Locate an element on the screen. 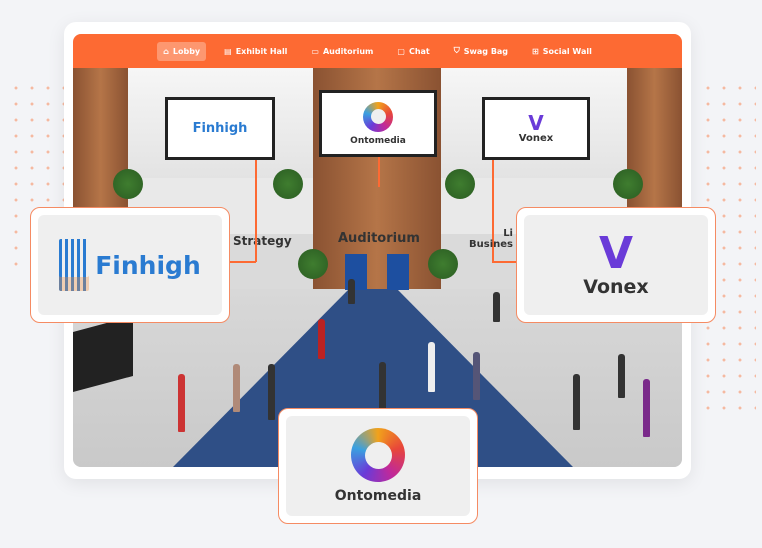  grid-icon: ⊞ is located at coordinates (535, 51).